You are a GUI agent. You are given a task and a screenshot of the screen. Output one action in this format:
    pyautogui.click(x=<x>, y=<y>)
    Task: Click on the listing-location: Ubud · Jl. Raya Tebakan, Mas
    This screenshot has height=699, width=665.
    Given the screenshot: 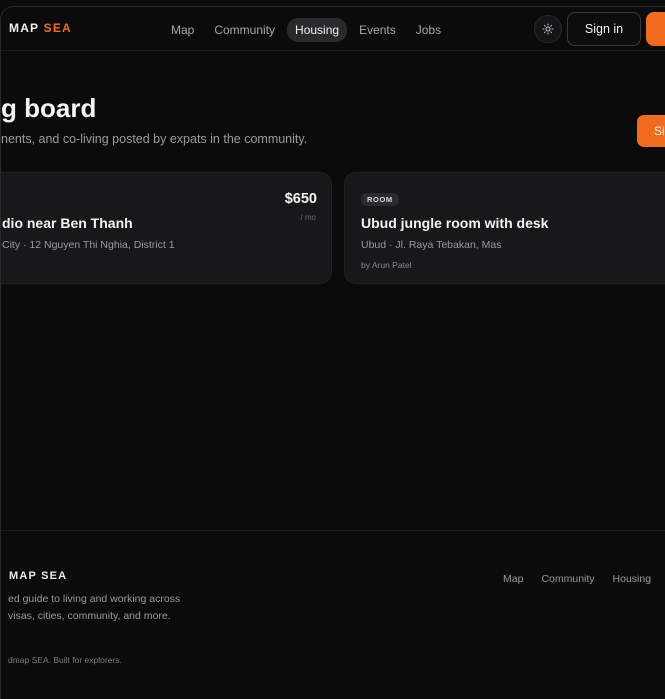 What is the action you would take?
    pyautogui.click(x=431, y=245)
    